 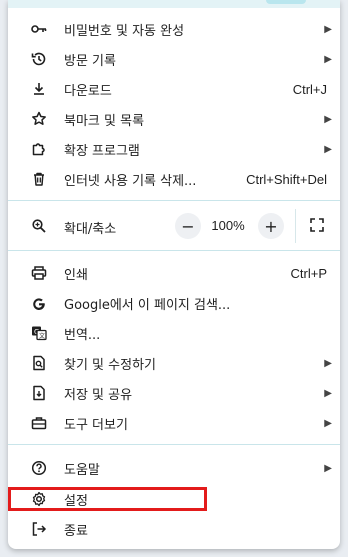 I want to click on find-icon, so click(x=39, y=363).